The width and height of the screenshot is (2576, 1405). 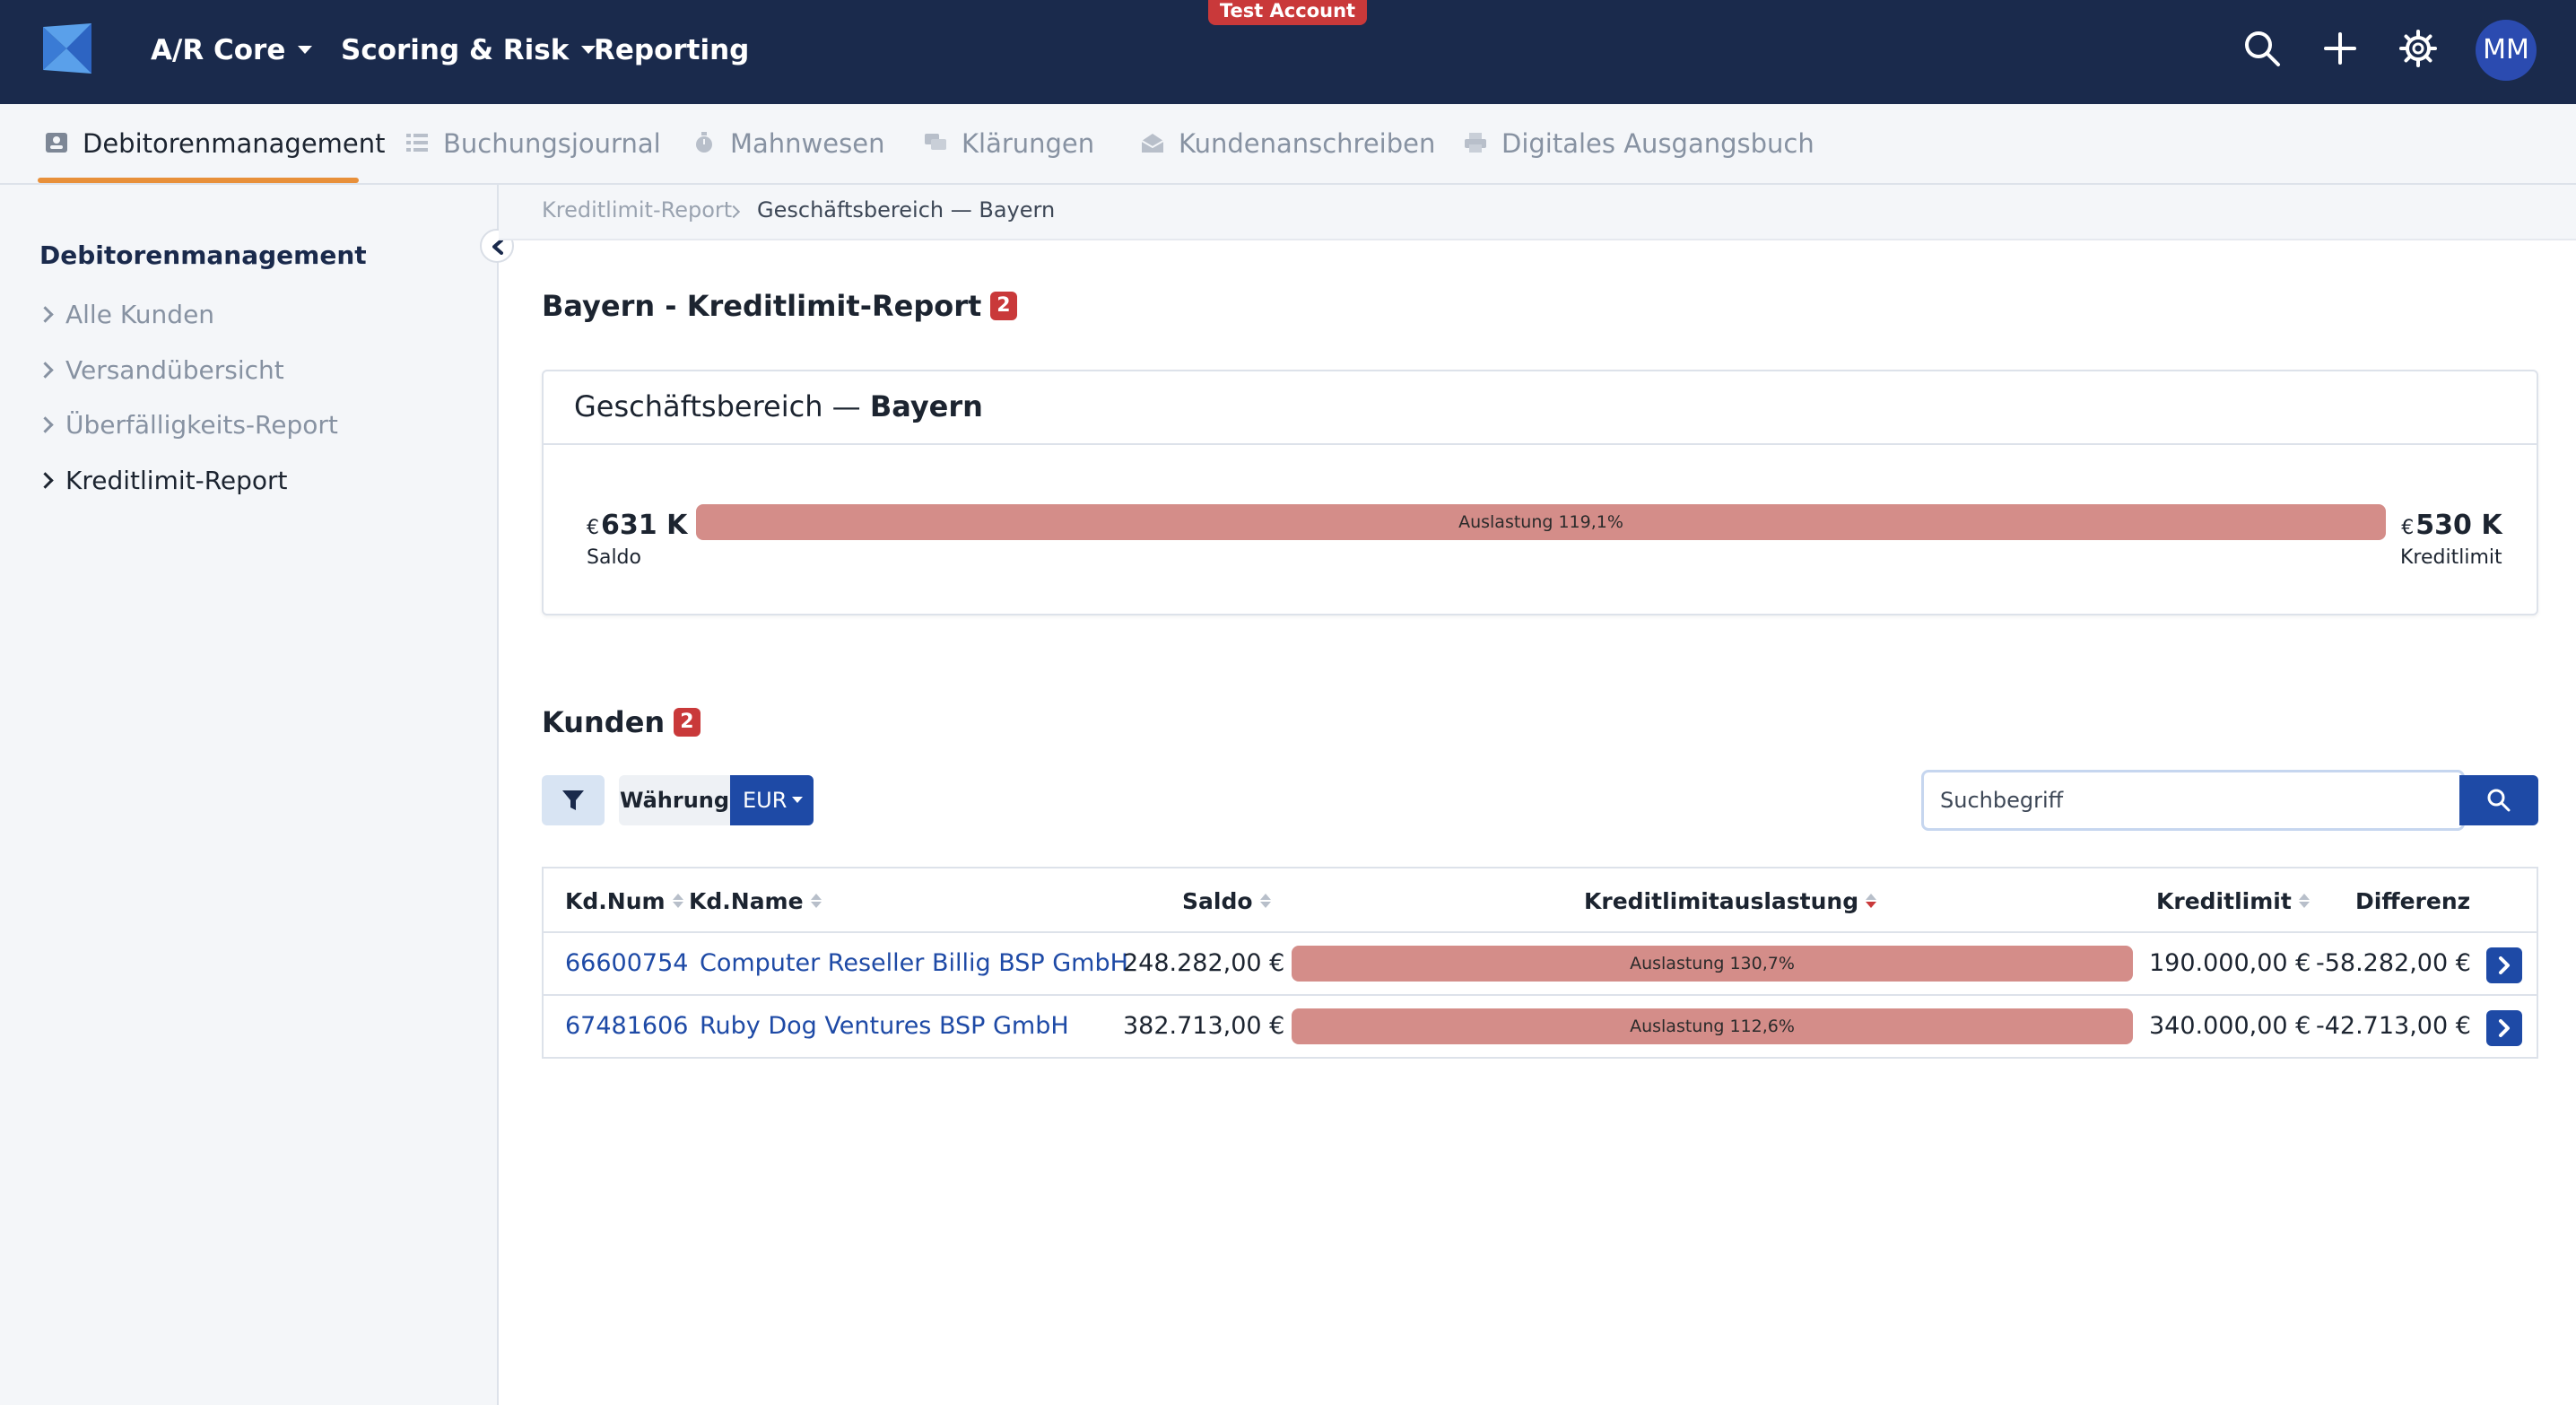 I want to click on kdname-link: Ruby Dog Ventures BSP GmbH, so click(x=884, y=1026).